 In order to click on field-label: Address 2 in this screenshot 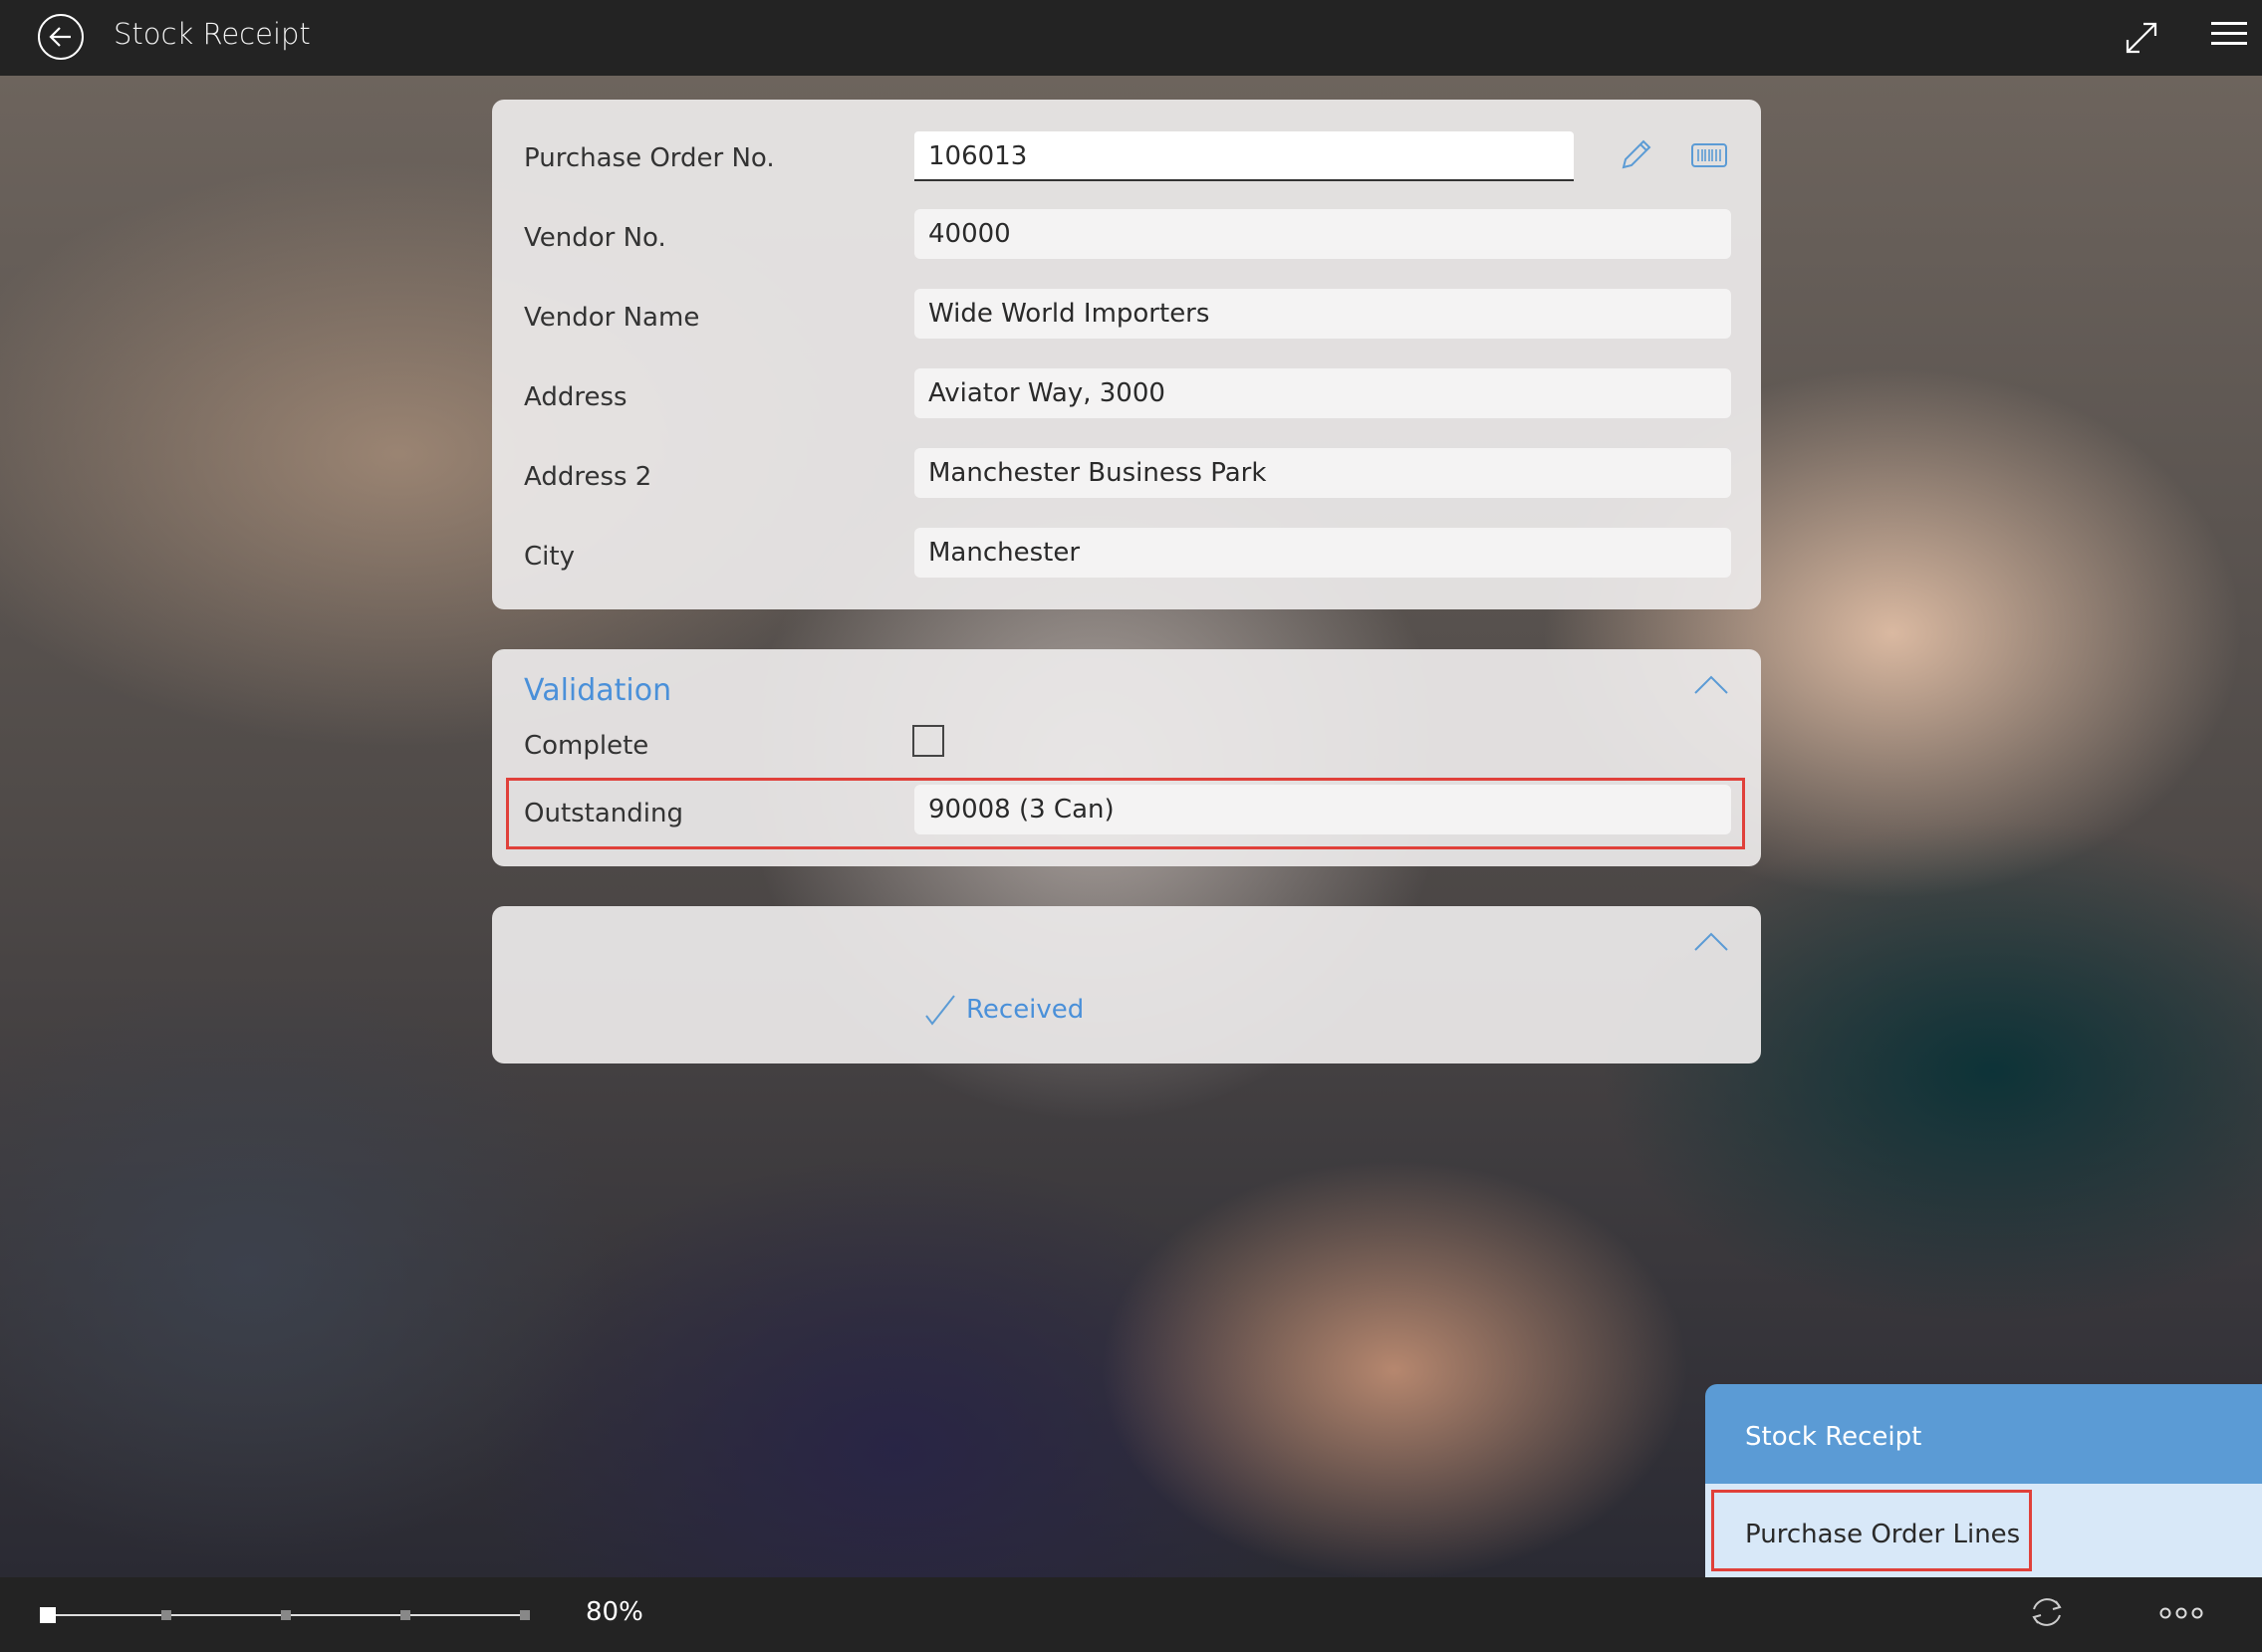, I will do `click(588, 477)`.